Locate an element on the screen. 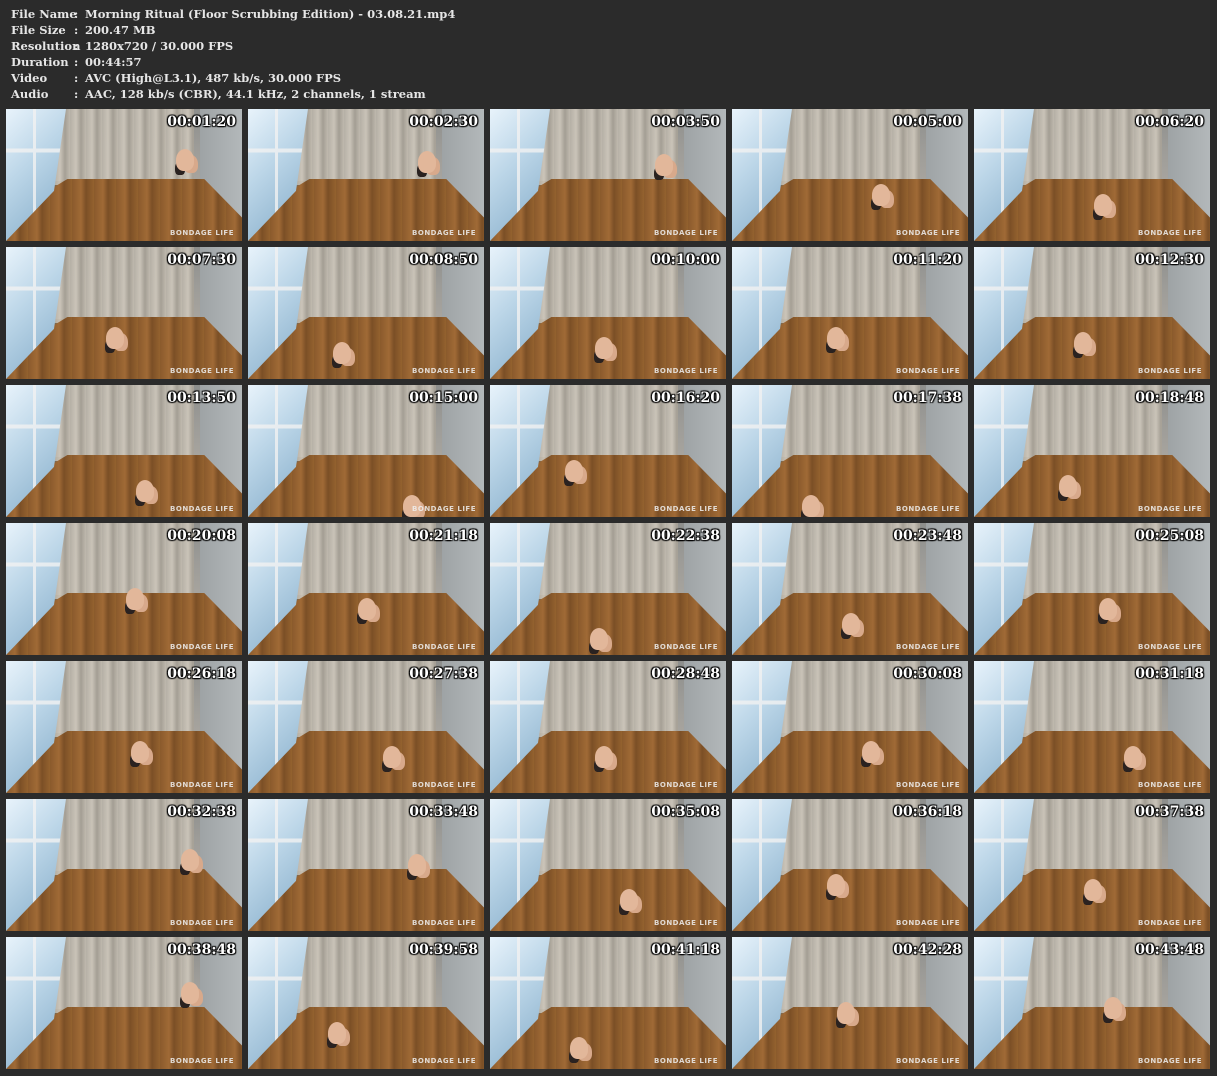 Image resolution: width=1217 pixels, height=1076 pixels. video-thumbnail: BONDAGE LIFE 00:25:08 is located at coordinates (1092, 589).